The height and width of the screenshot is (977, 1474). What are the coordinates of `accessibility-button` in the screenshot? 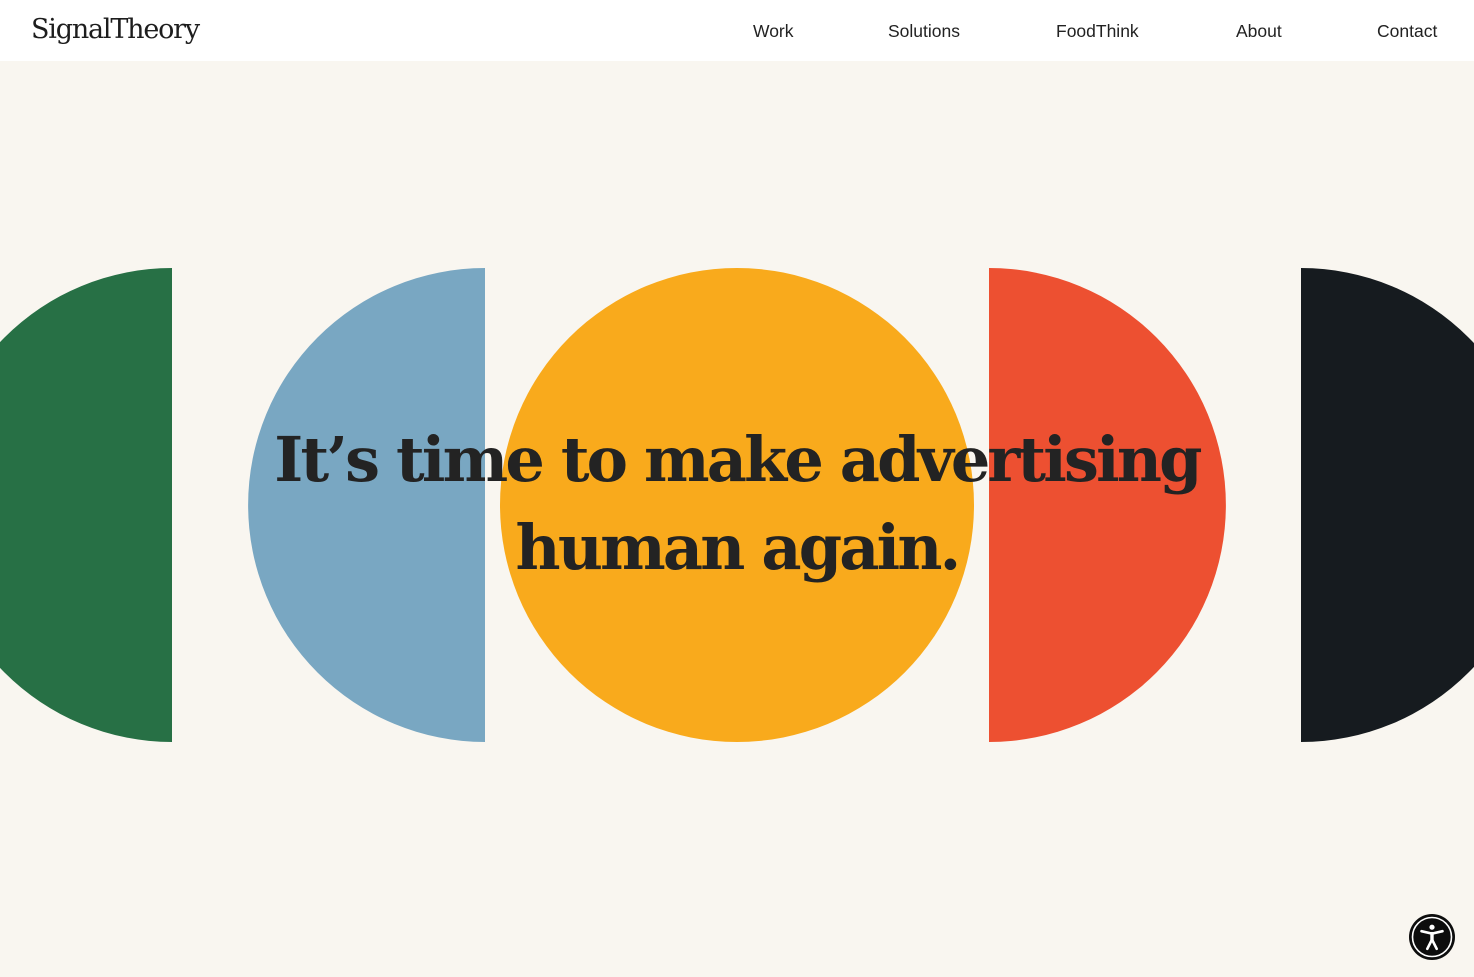 It's located at (1432, 937).